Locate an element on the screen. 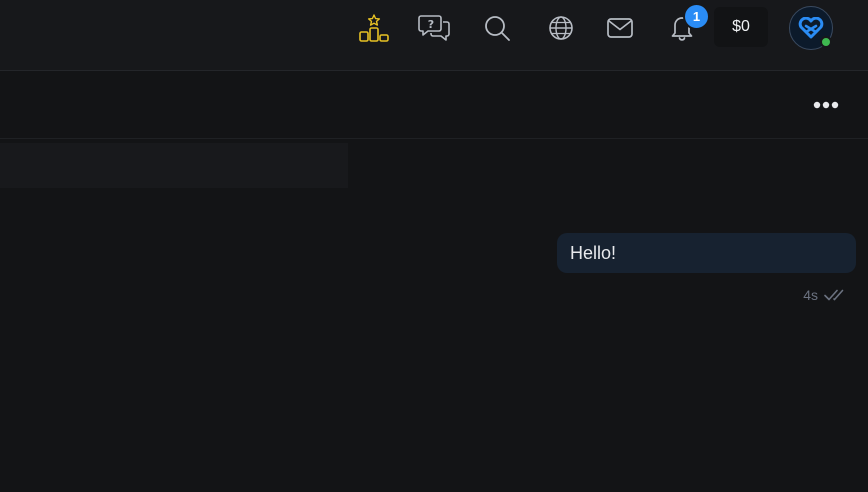 This screenshot has height=492, width=868. message-bubble: Hello! is located at coordinates (706, 253).